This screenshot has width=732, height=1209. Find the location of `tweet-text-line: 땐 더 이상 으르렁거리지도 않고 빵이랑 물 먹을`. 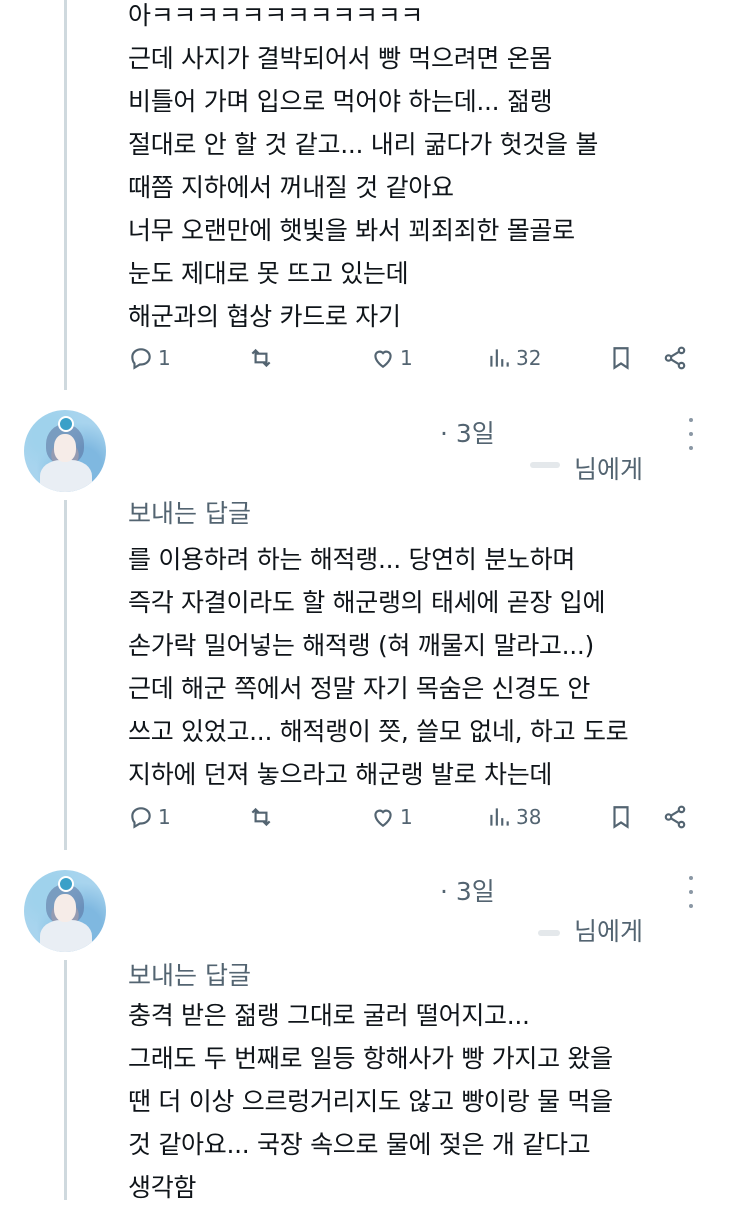

tweet-text-line: 땐 더 이상 으르렁거리지도 않고 빵이랑 물 먹을 is located at coordinates (370, 1101).